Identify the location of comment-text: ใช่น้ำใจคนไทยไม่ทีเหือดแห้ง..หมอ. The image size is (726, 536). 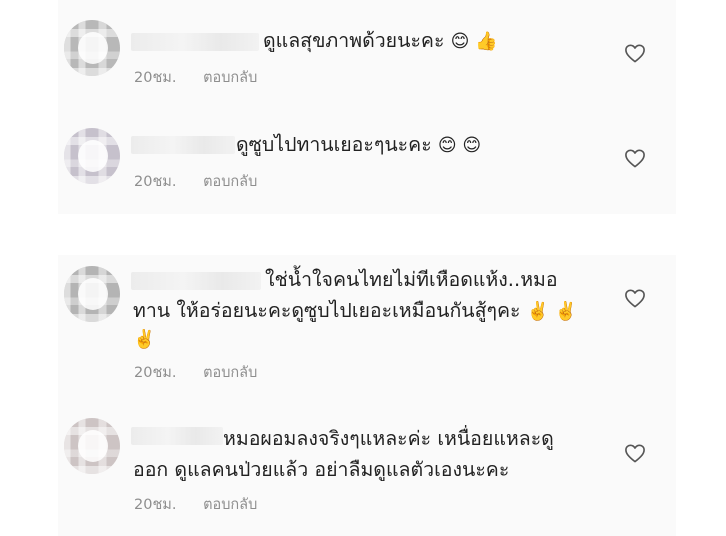
(411, 279).